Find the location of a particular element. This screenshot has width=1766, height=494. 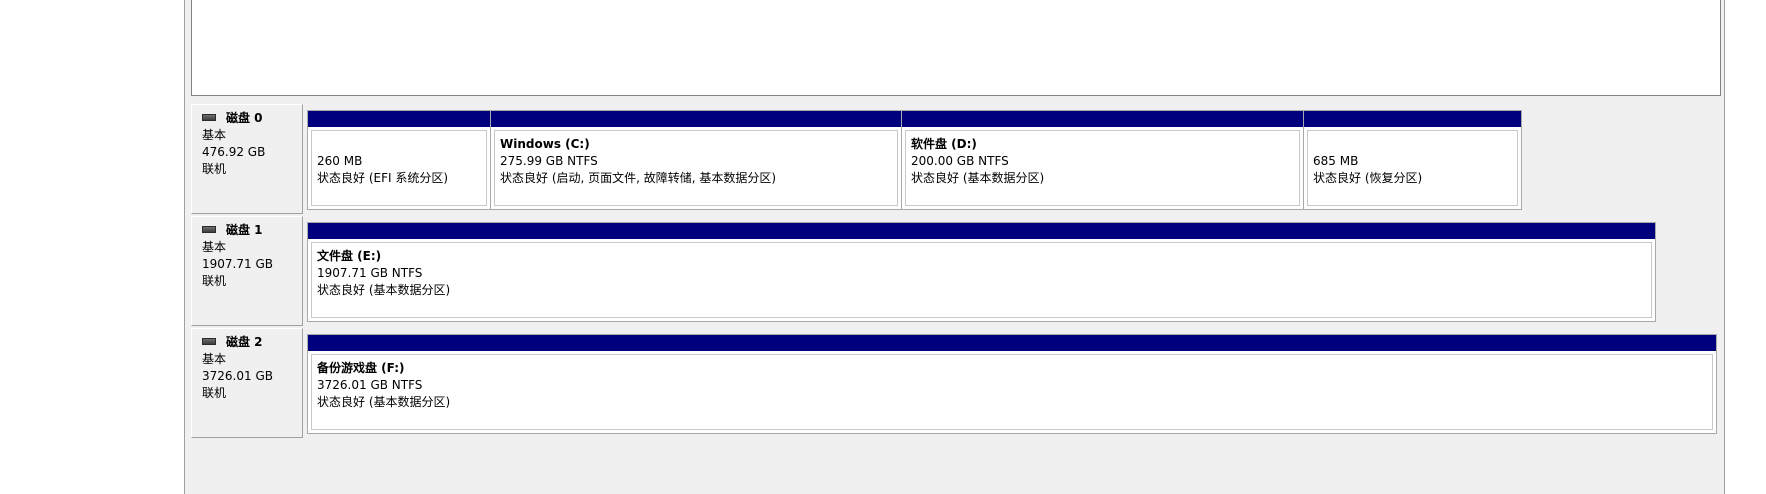

left-blank-area is located at coordinates (92, 247).